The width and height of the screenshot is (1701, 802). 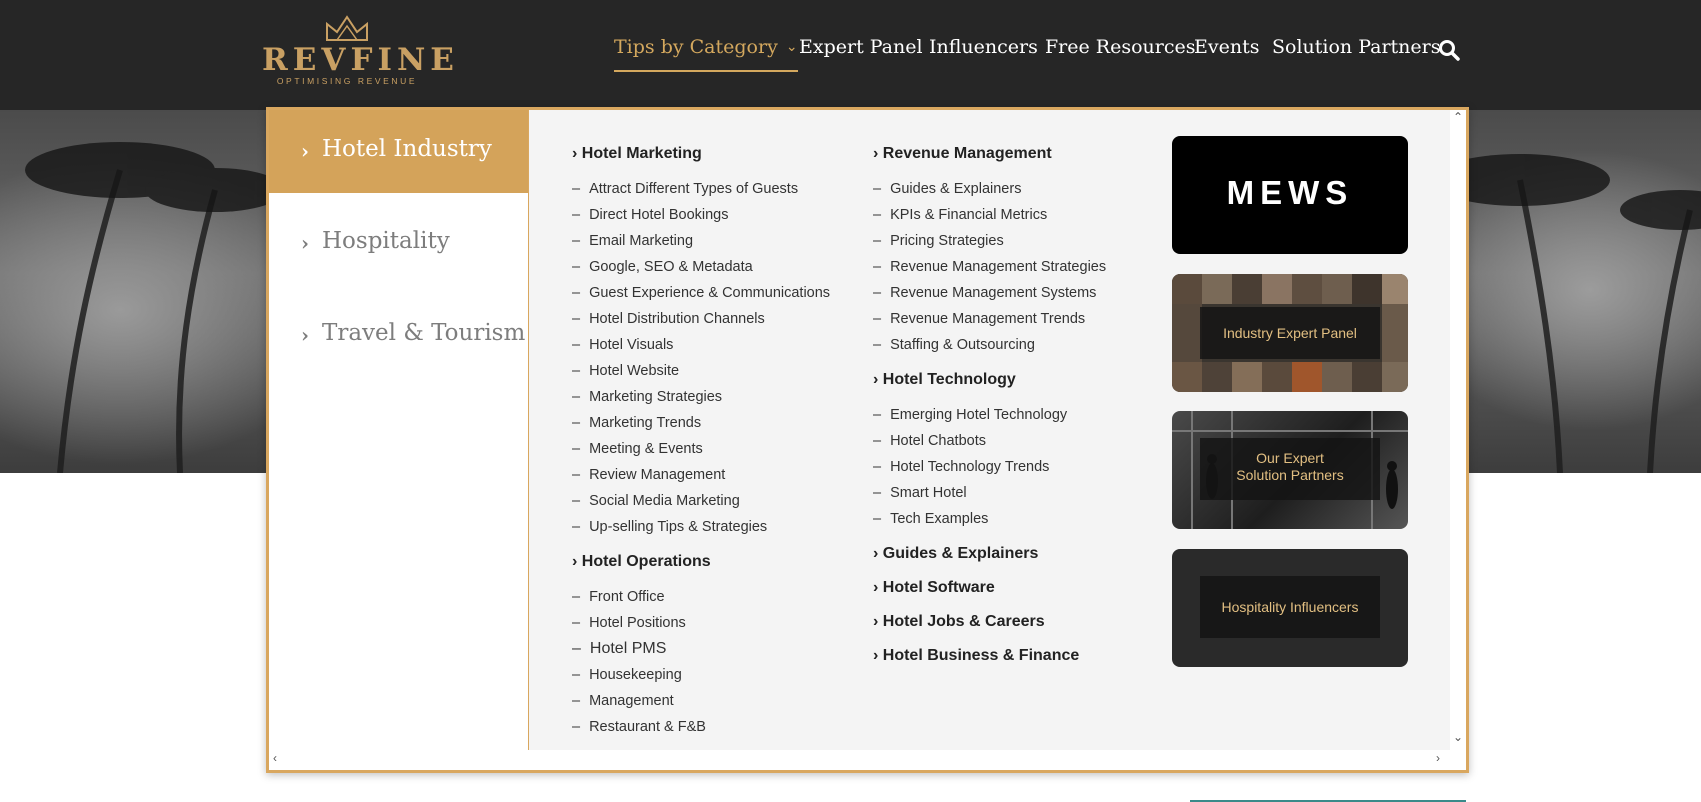 What do you see at coordinates (962, 154) in the screenshot?
I see `heading-revenue-management: › Revenue Management` at bounding box center [962, 154].